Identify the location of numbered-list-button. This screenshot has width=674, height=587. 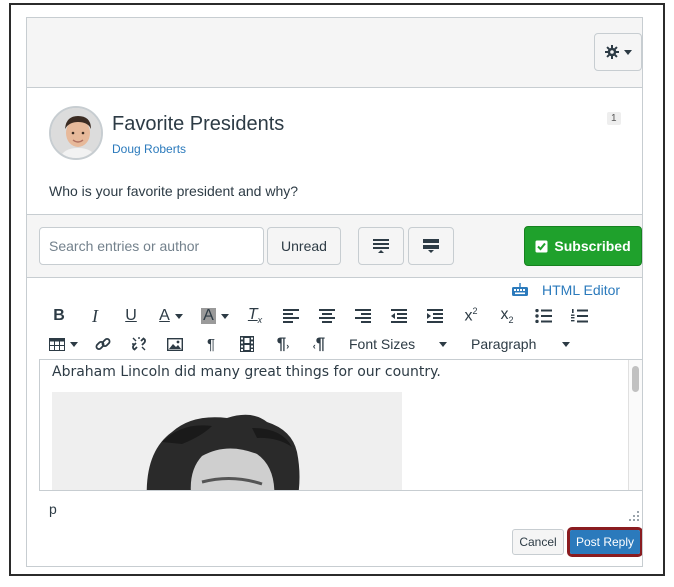
(579, 316).